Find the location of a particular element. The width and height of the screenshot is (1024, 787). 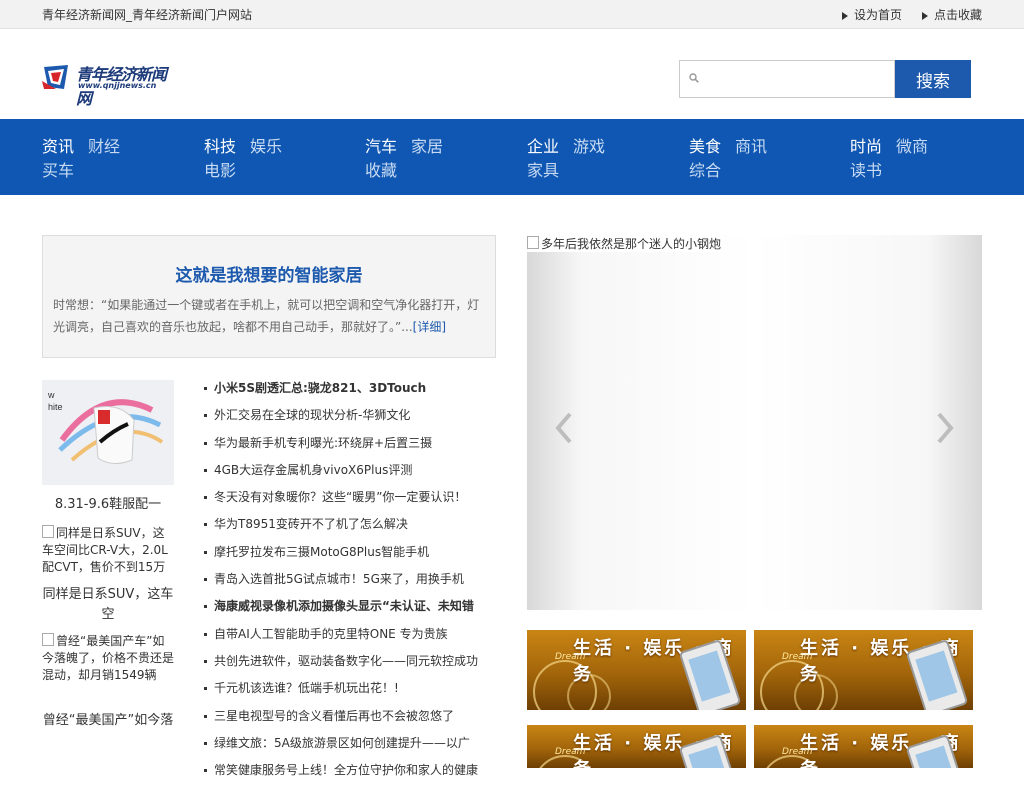

set-home-label: 设为首页 is located at coordinates (877, 15).